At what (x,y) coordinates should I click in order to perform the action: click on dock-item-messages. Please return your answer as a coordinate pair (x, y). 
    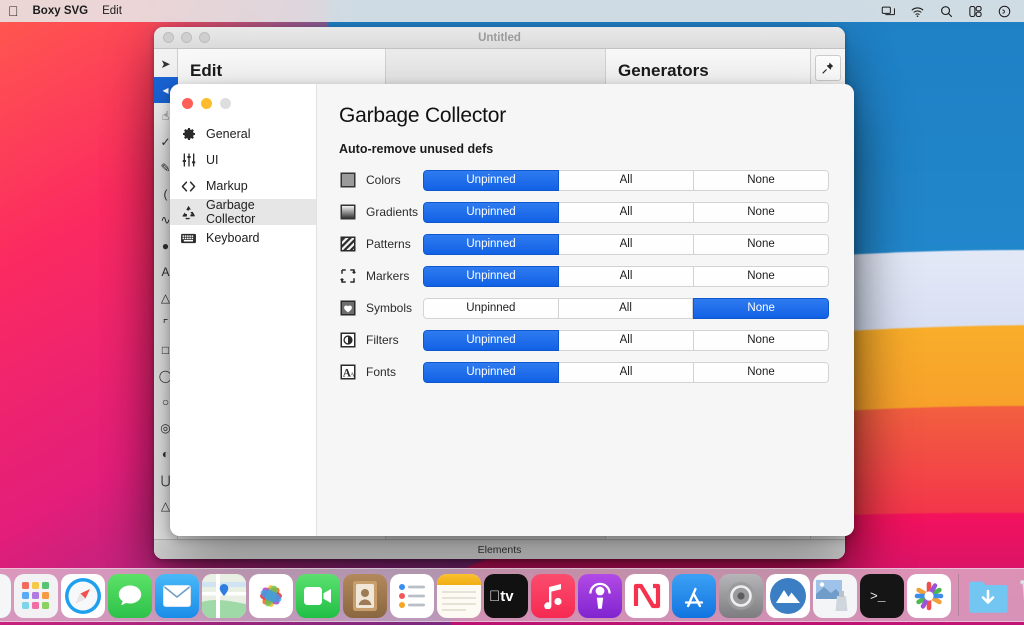
    Looking at the image, I should click on (130, 596).